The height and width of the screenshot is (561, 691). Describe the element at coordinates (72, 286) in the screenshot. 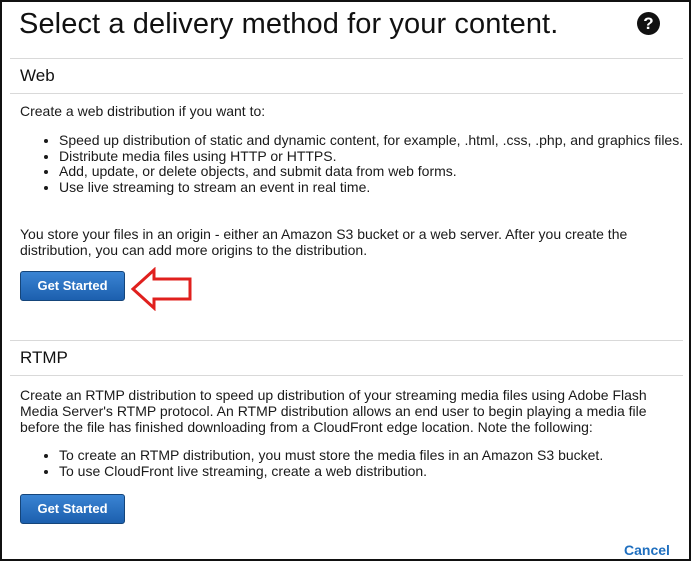

I see `web-get-started-button: Get Started` at that location.